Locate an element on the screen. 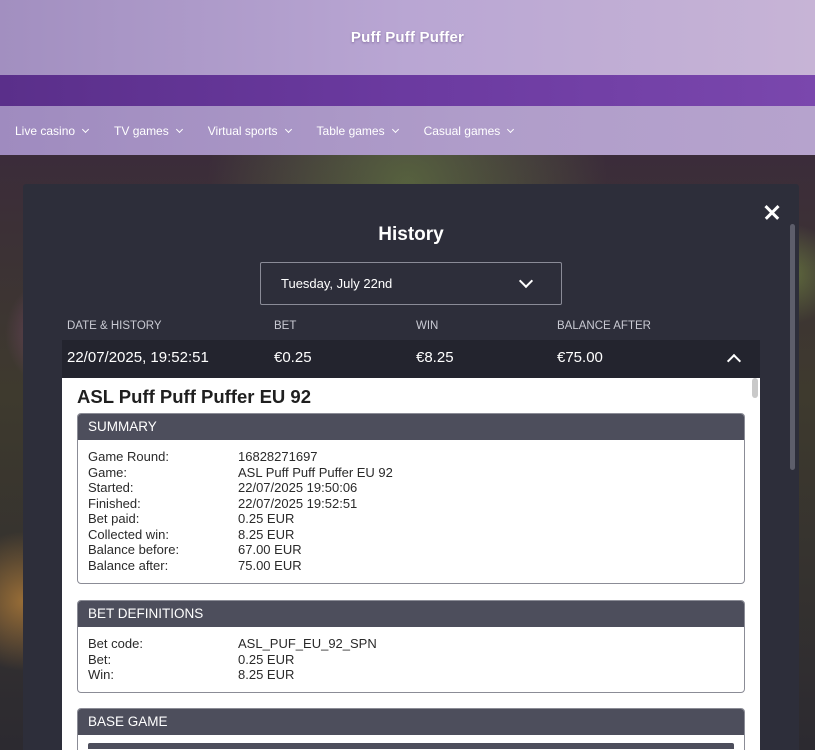 Image resolution: width=815 pixels, height=750 pixels. date-select: Tuesday, July 22nd is located at coordinates (411, 283).